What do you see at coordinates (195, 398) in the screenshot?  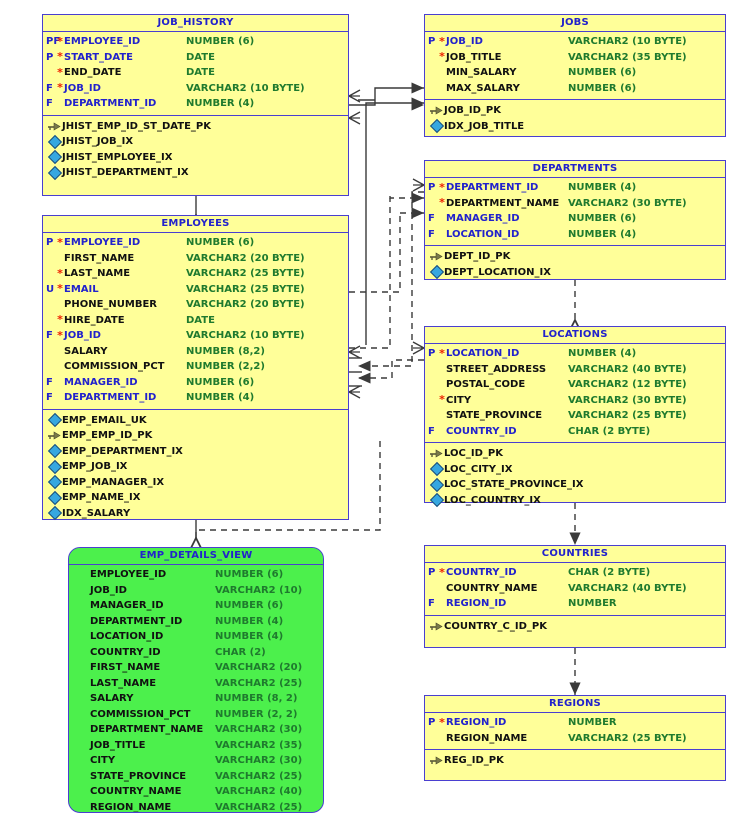 I see `column-row: F DEPARTMENT_ID NUMBER (4)` at bounding box center [195, 398].